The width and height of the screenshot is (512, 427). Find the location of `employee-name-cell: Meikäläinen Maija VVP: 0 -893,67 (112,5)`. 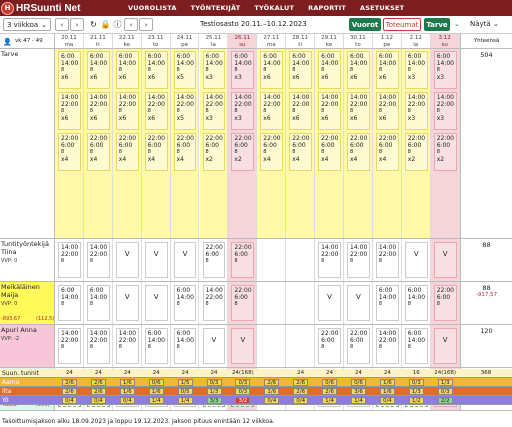

employee-name-cell: Meikäläinen Maija VVP: 0 -893,67 (112,5) is located at coordinates (27, 303).